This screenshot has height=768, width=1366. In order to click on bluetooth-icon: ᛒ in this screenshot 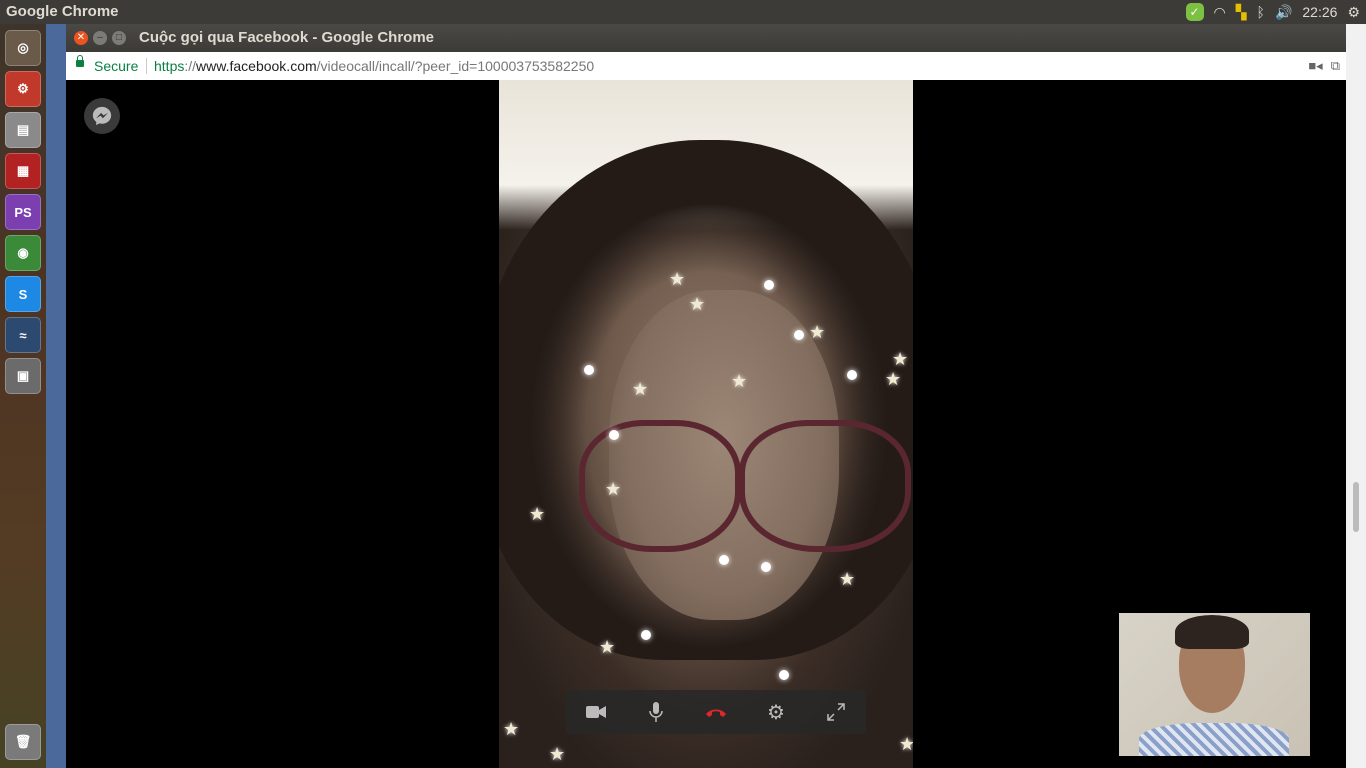, I will do `click(1261, 12)`.